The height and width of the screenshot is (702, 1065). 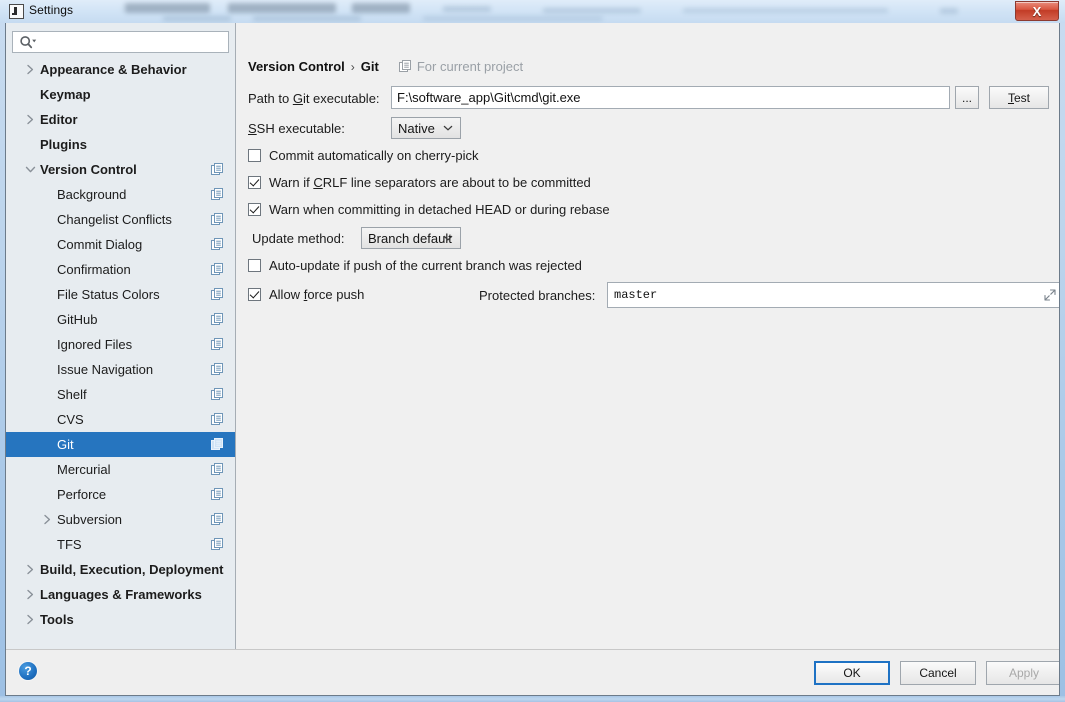 I want to click on sidebar-item-tfs: TFS, so click(x=120, y=544).